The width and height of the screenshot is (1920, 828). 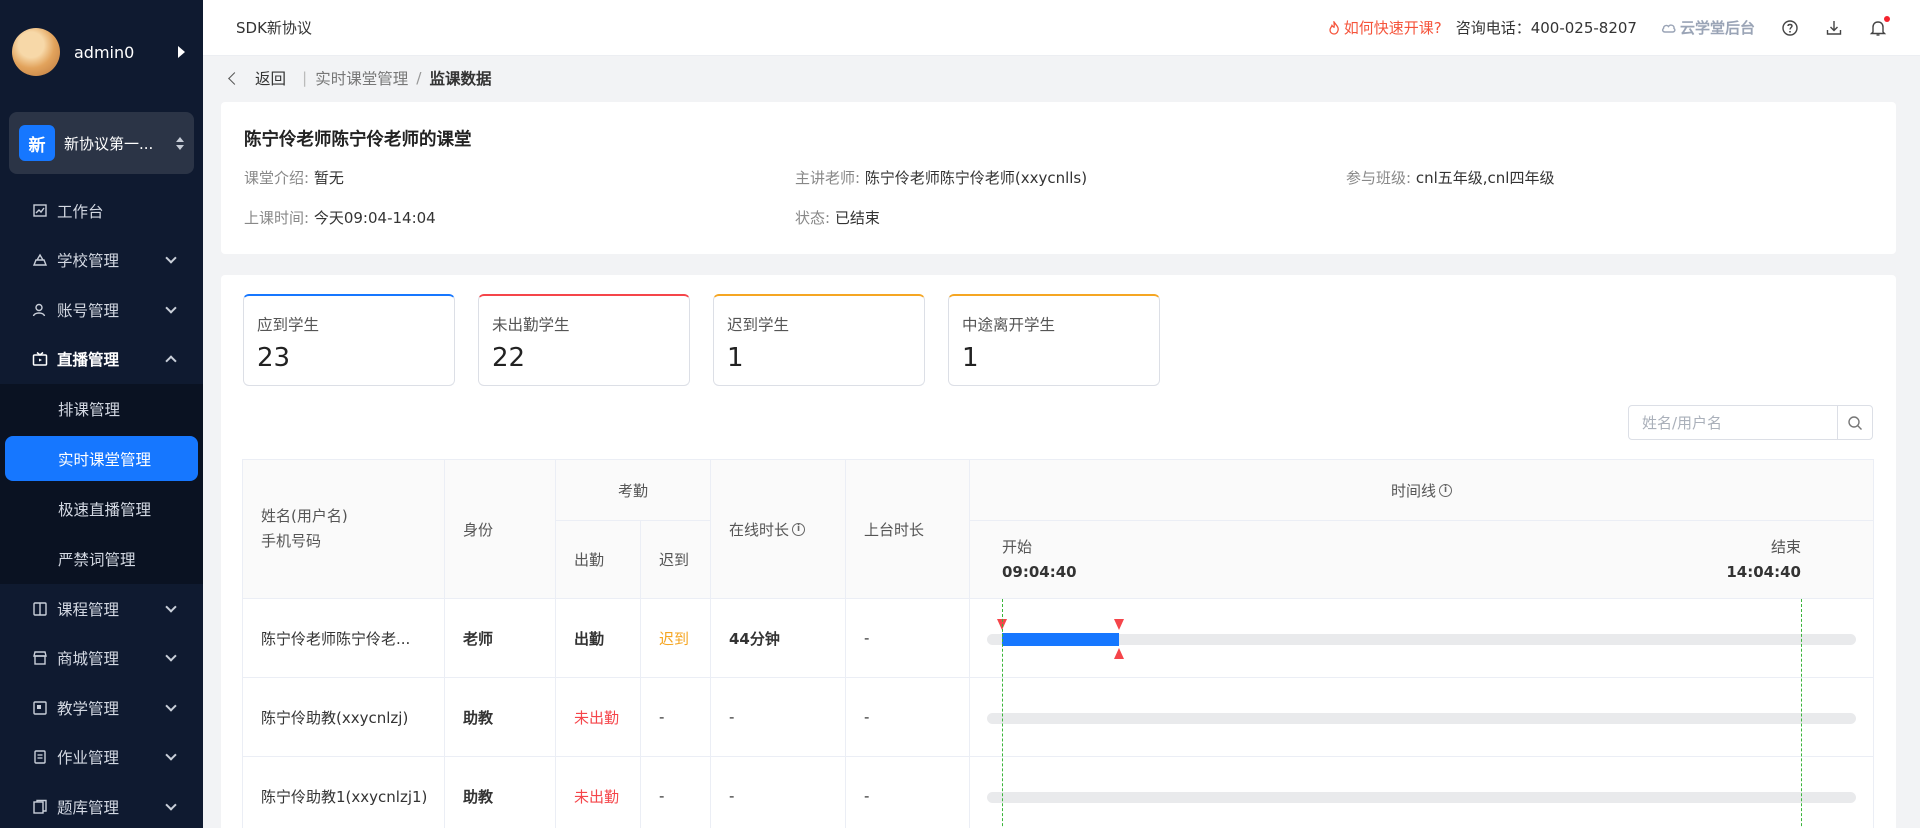 I want to click on course-status: 状态: 已结束, so click(x=837, y=217).